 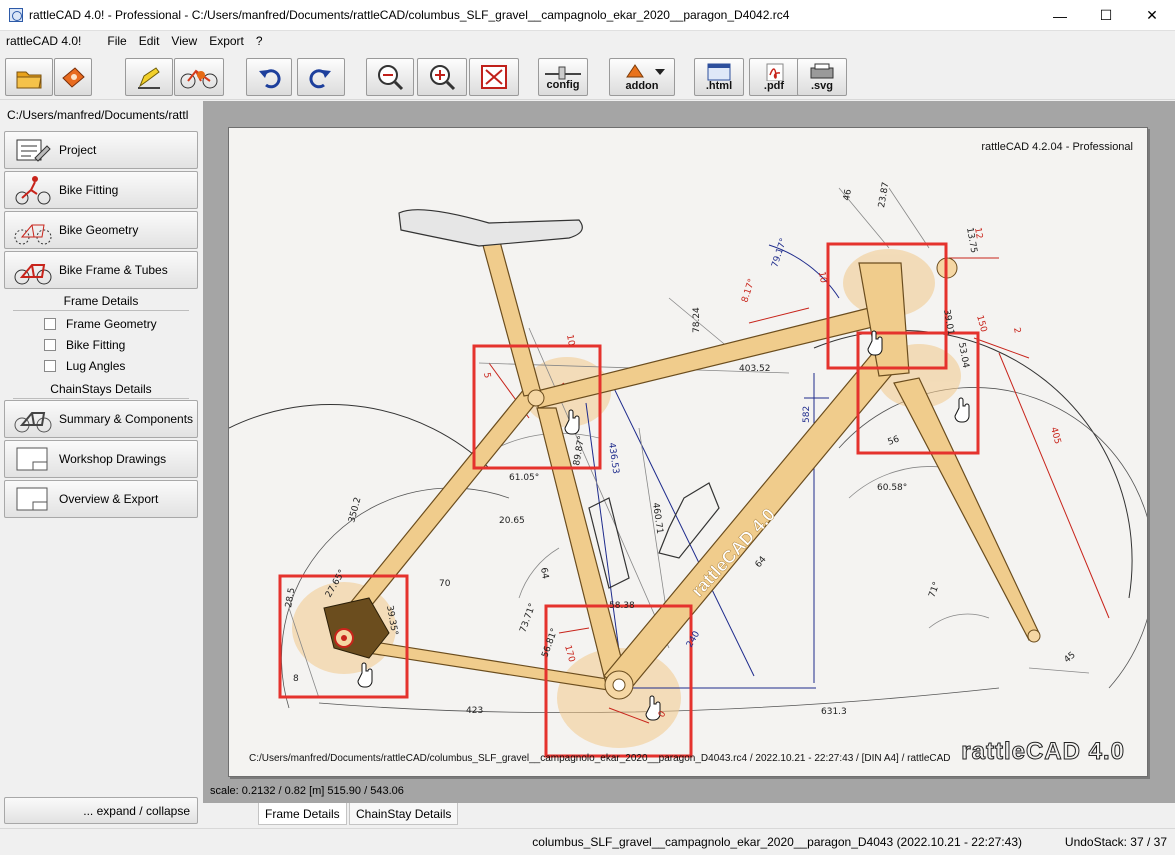 I want to click on menu-help: ?, so click(x=259, y=41).